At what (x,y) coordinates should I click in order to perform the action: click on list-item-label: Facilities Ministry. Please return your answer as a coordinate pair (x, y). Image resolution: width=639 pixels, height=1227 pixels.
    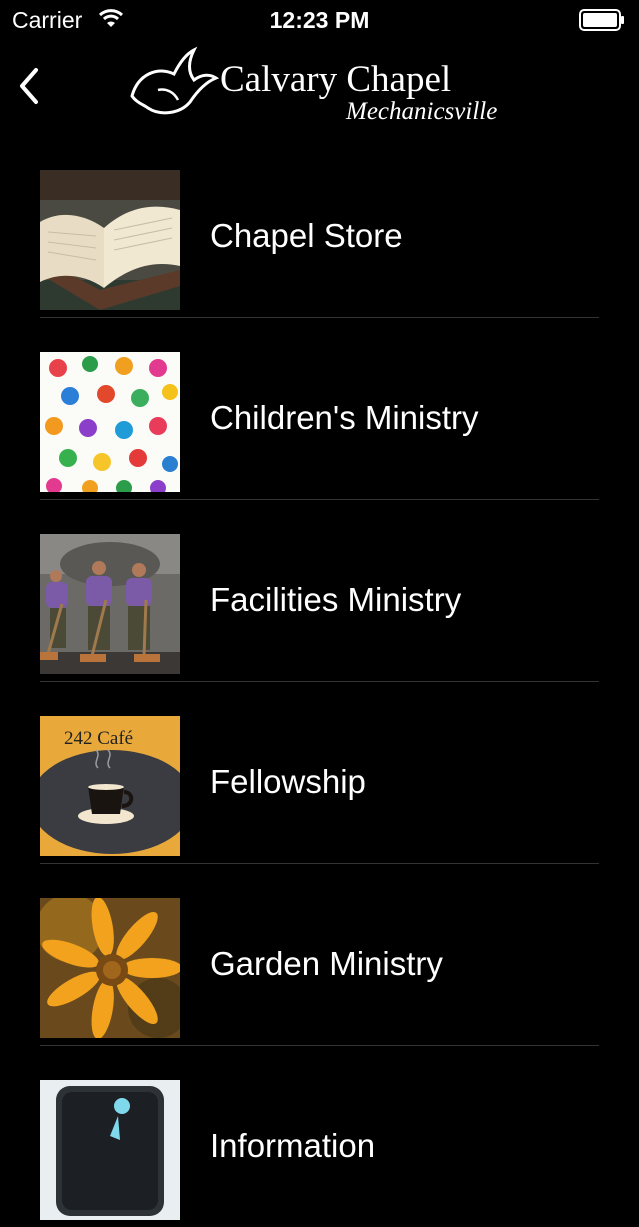
    Looking at the image, I should click on (336, 599).